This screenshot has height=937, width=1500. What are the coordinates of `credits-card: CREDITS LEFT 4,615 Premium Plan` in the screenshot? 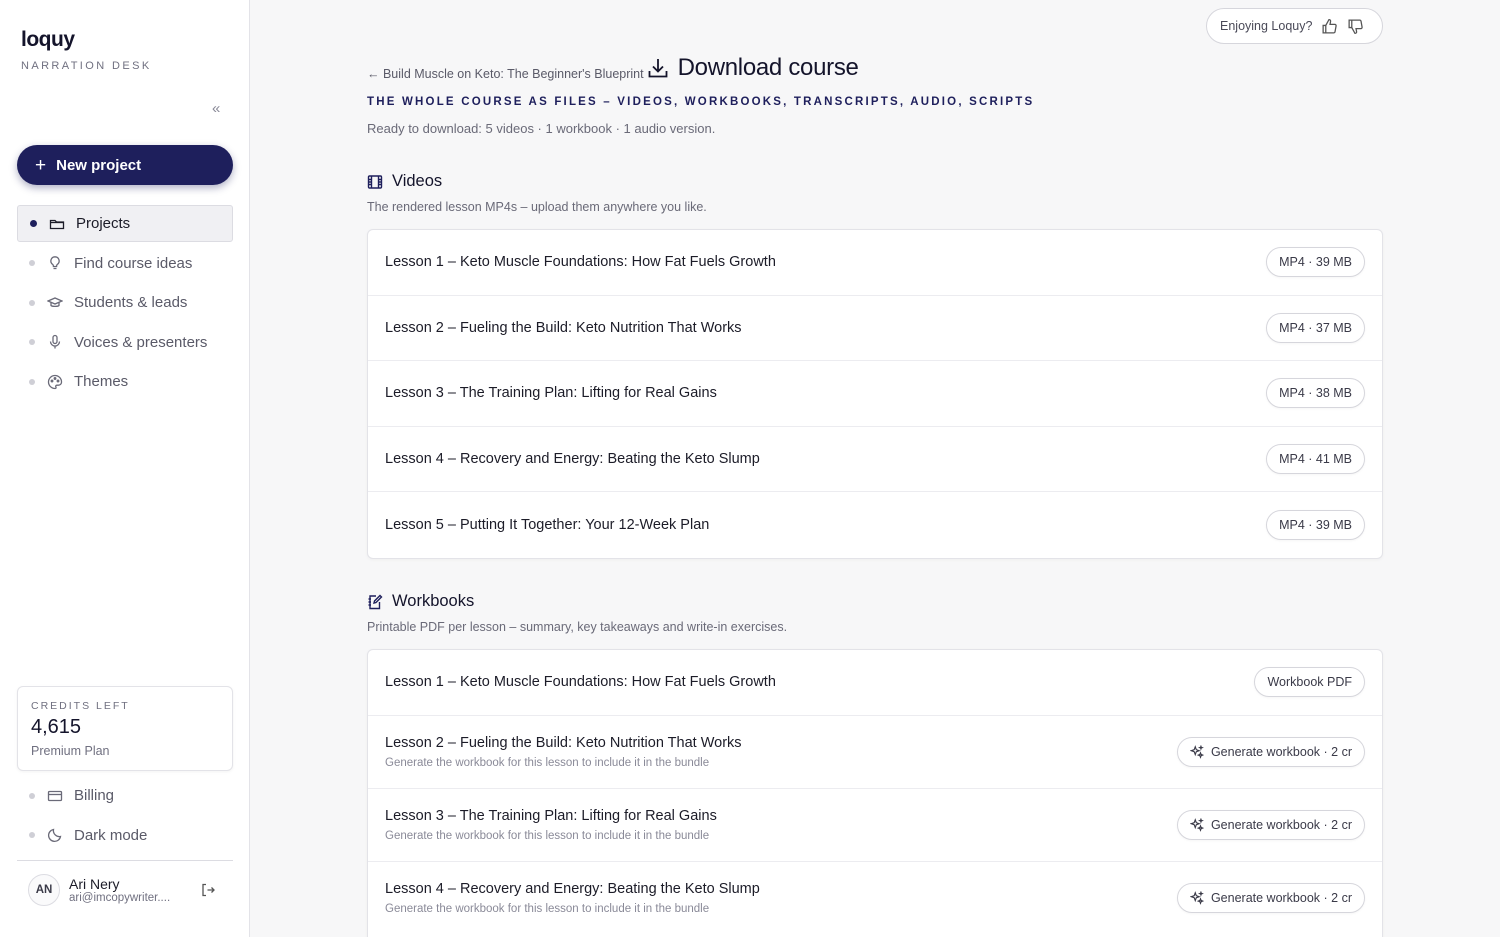 It's located at (125, 728).